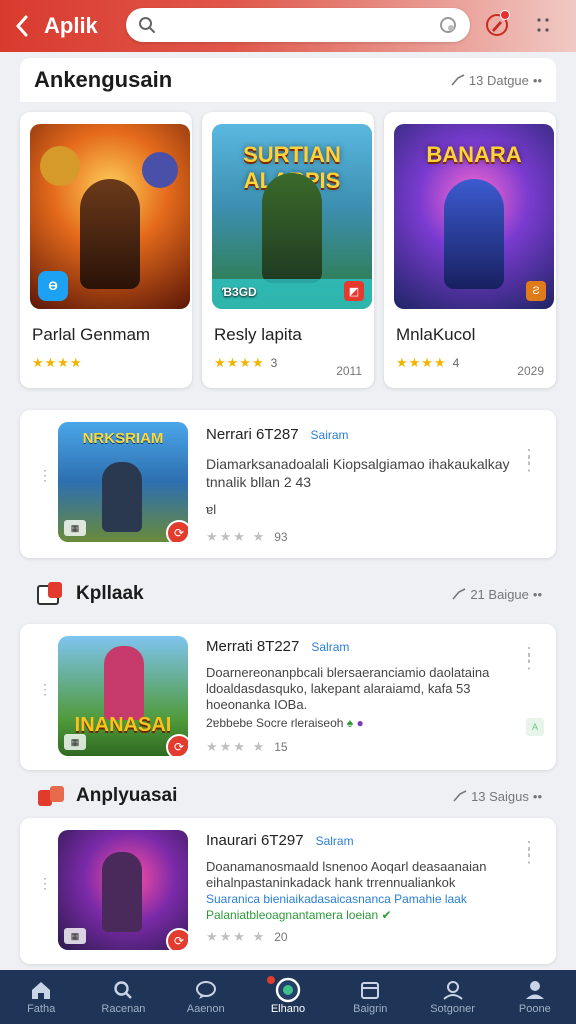 The height and width of the screenshot is (1024, 576). I want to click on rating-count: 15, so click(281, 747).